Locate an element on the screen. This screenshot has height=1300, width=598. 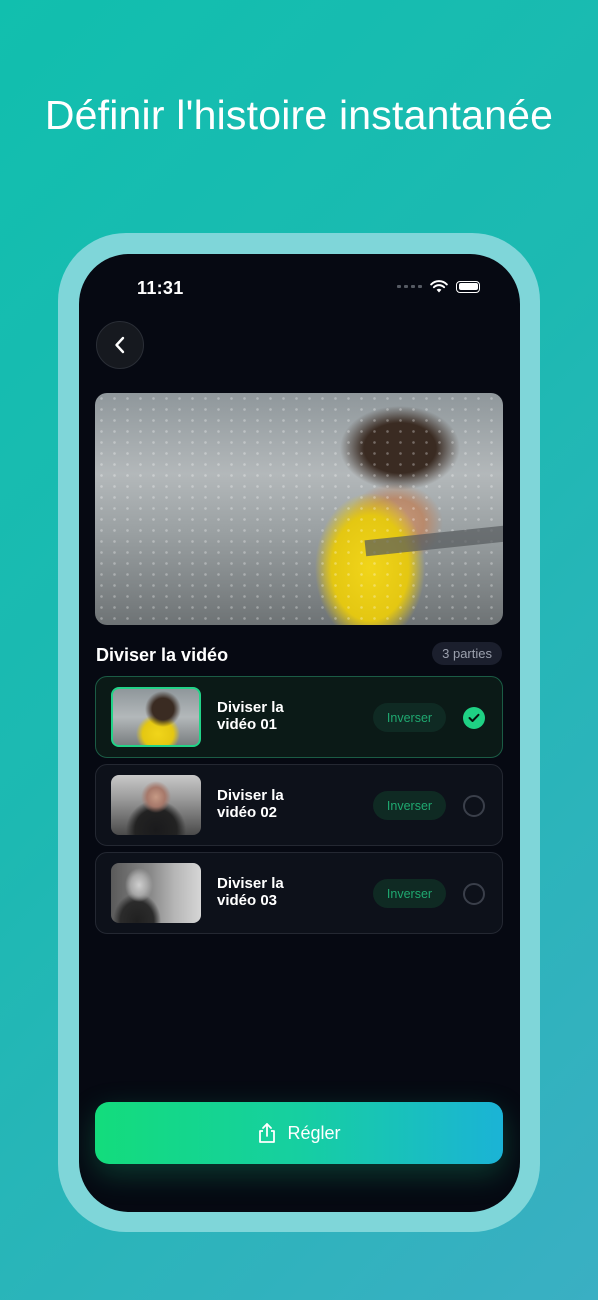
clip-item-2: Diviser la vidéo 02 Inverser is located at coordinates (299, 805).